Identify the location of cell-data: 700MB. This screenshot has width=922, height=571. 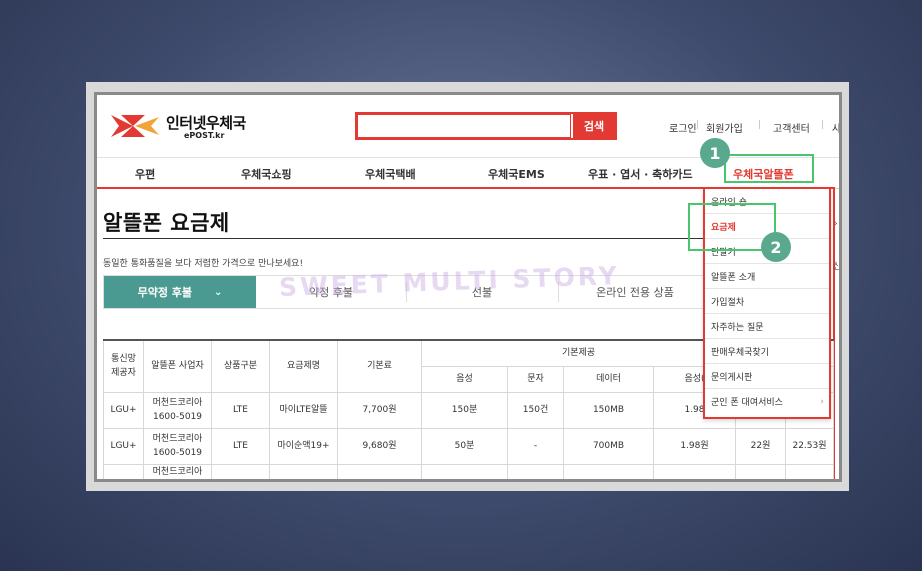
(608, 446).